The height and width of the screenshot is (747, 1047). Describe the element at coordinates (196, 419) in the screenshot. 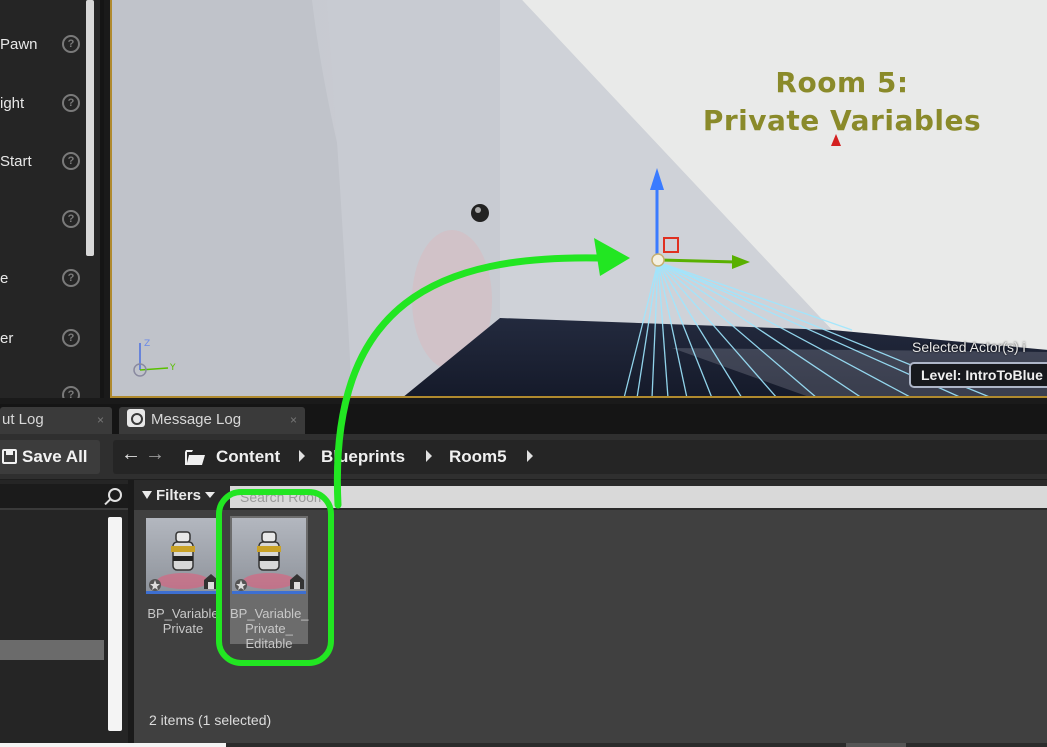

I see `tab-label: Message Log` at that location.